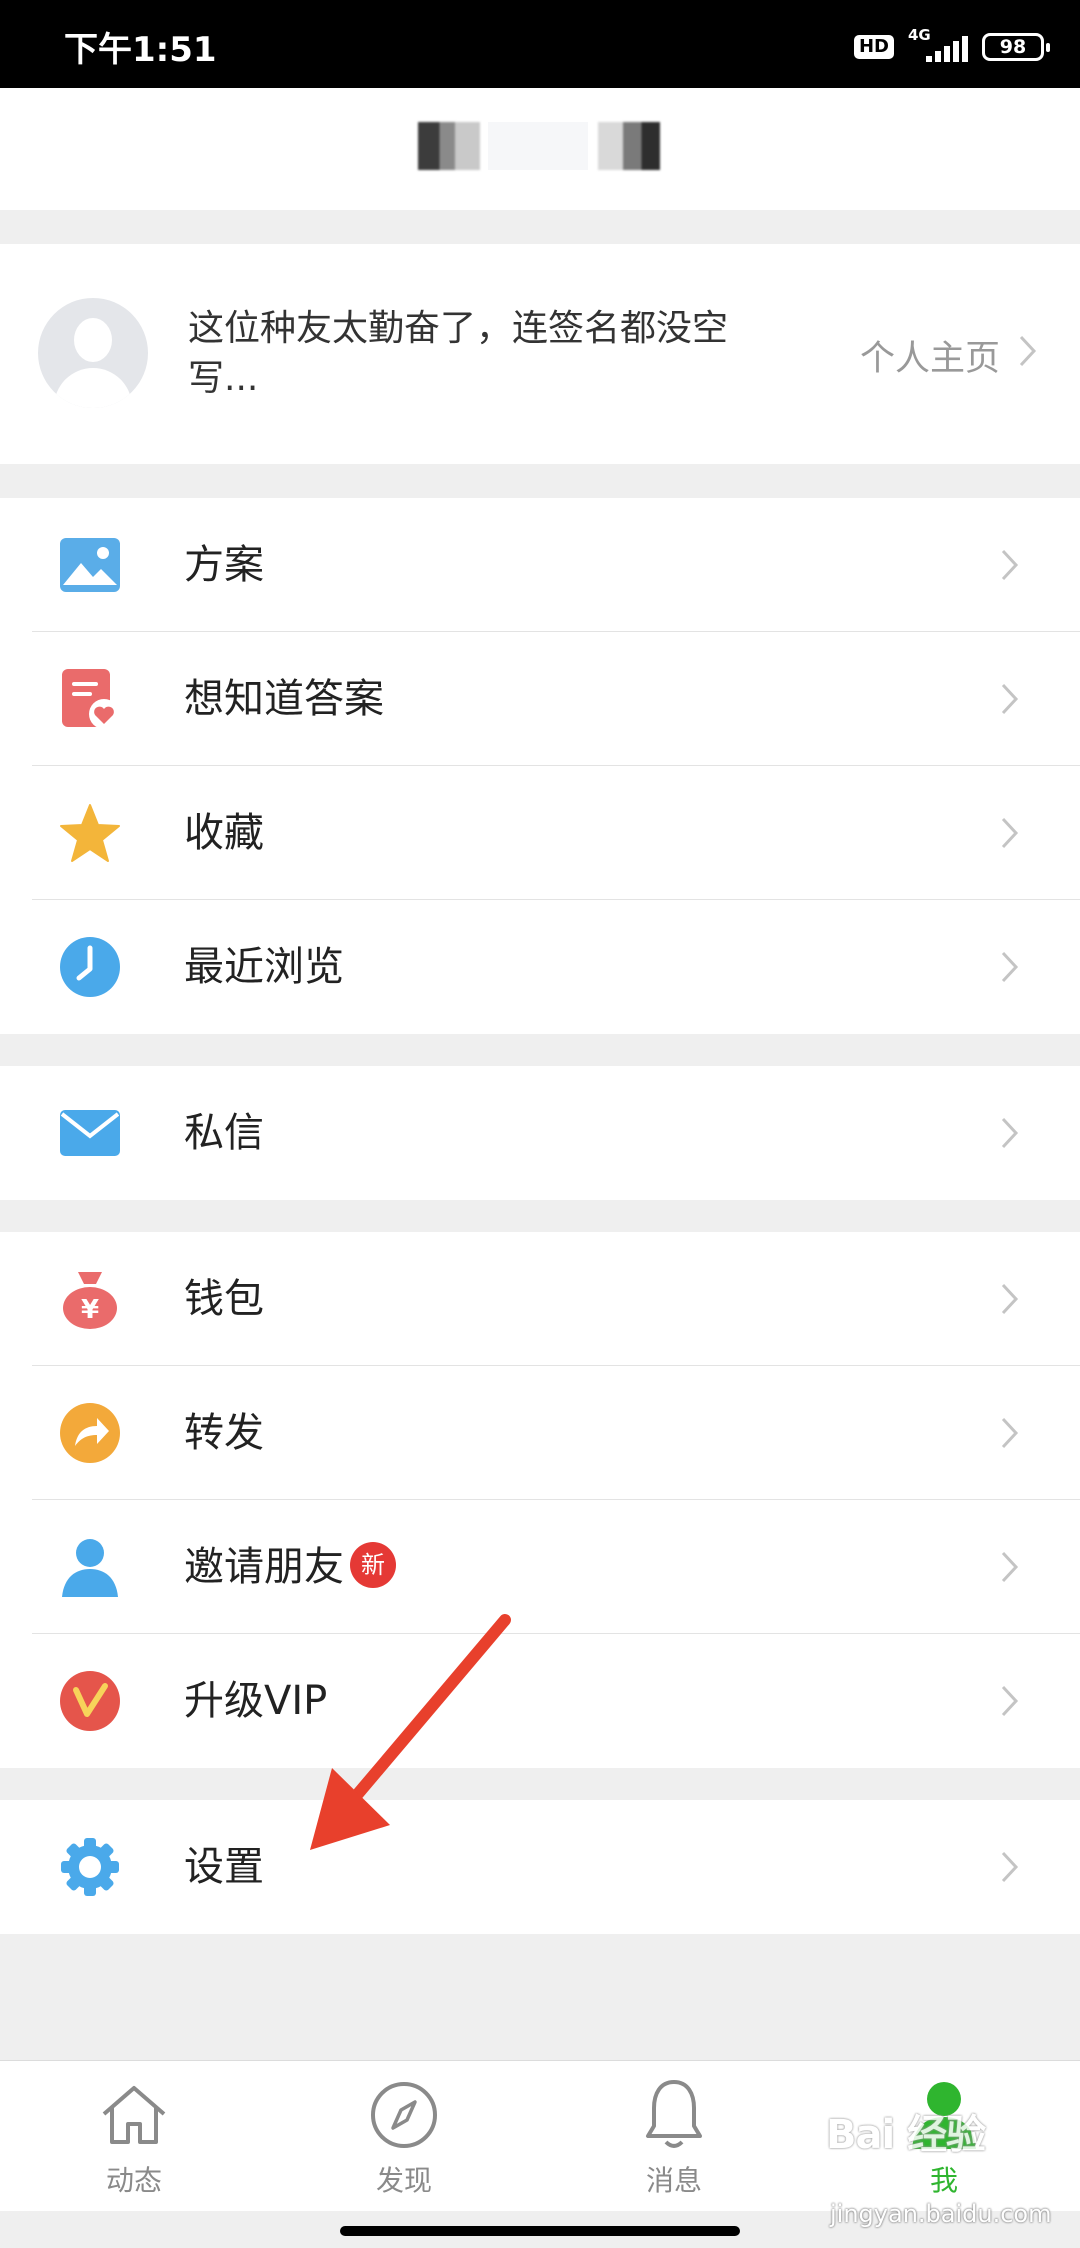  I want to click on menu-item-label: 私信, so click(224, 1133).